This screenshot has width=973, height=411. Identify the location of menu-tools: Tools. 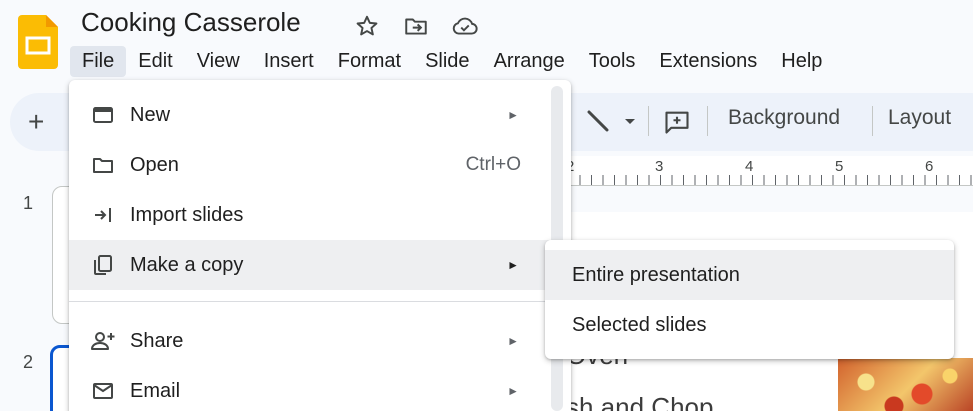
(612, 61).